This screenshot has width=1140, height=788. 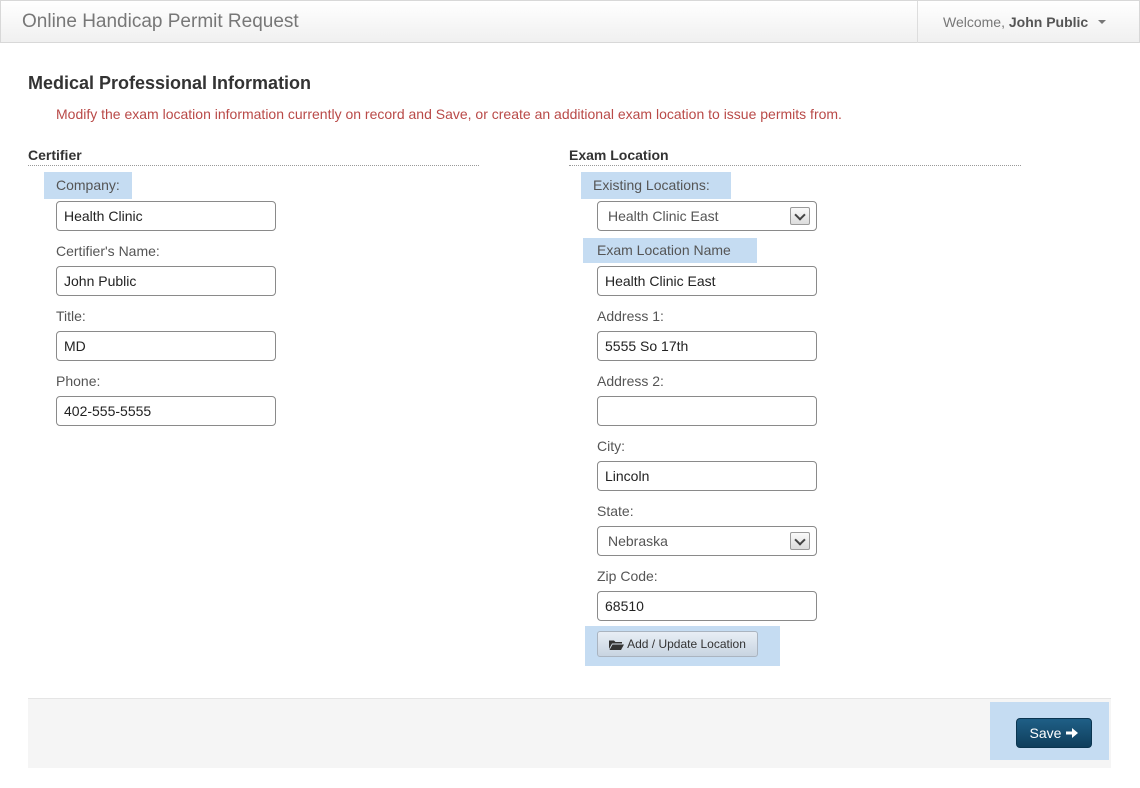 What do you see at coordinates (1072, 733) in the screenshot?
I see `arrow-right-icon` at bounding box center [1072, 733].